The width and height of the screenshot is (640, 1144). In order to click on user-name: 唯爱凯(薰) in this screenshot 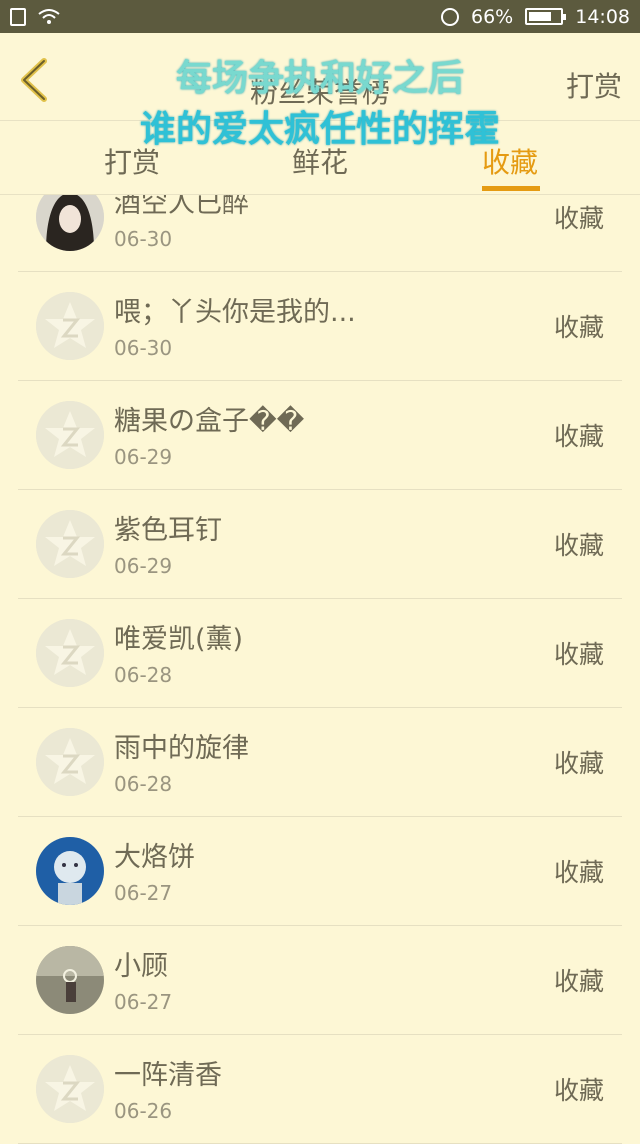, I will do `click(179, 639)`.